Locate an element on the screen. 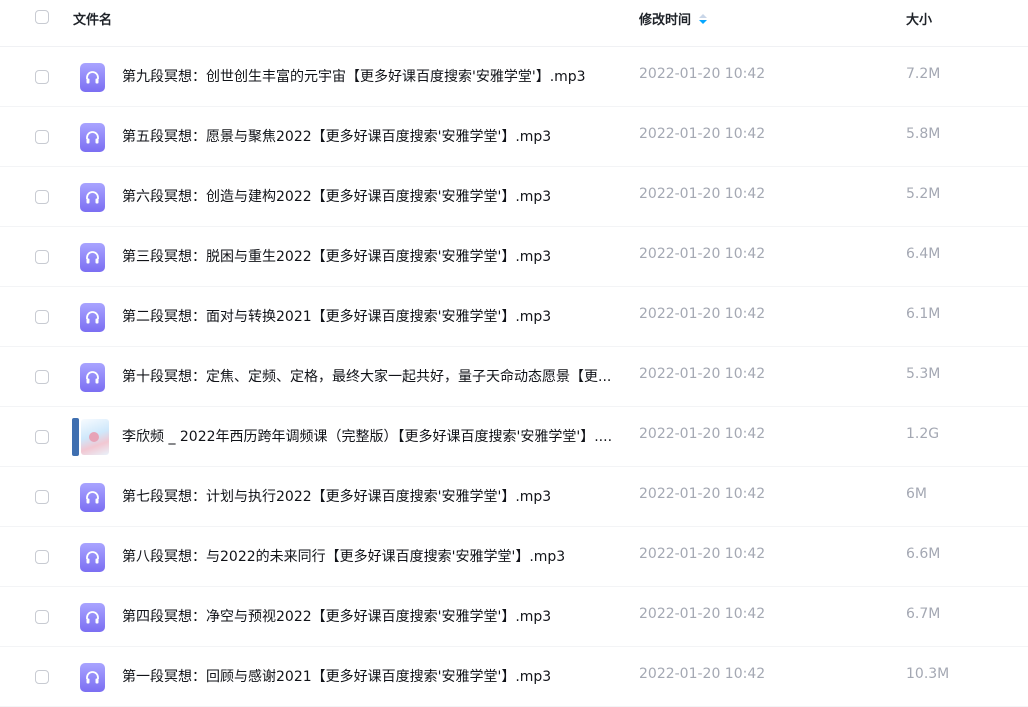 This screenshot has width=1028, height=707. select-all-checkbox is located at coordinates (42, 17).